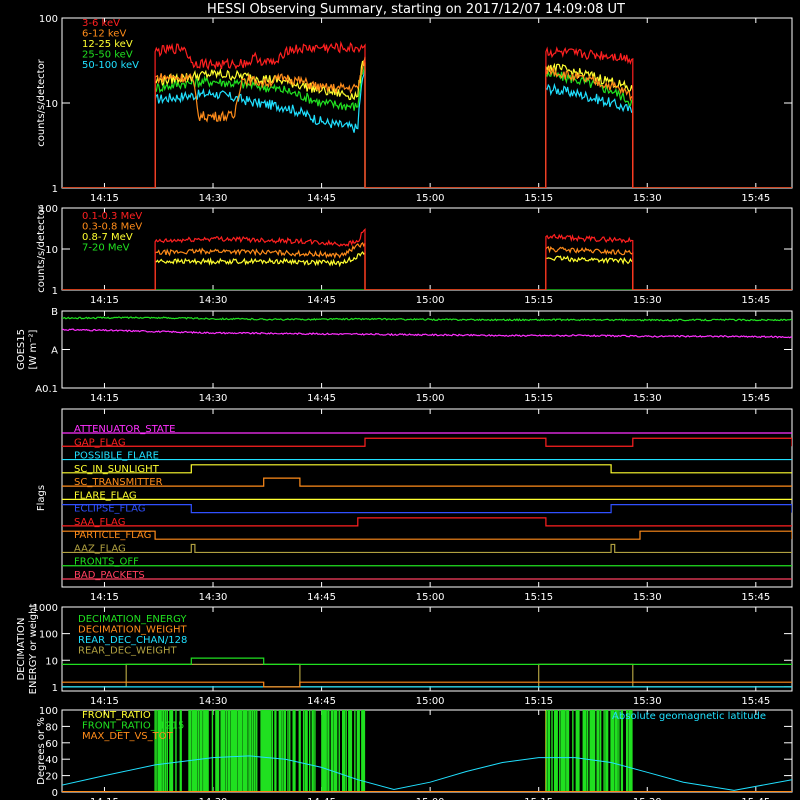  What do you see at coordinates (107, 237) in the screenshot?
I see `legend-entry: 0.8-7 MeV` at bounding box center [107, 237].